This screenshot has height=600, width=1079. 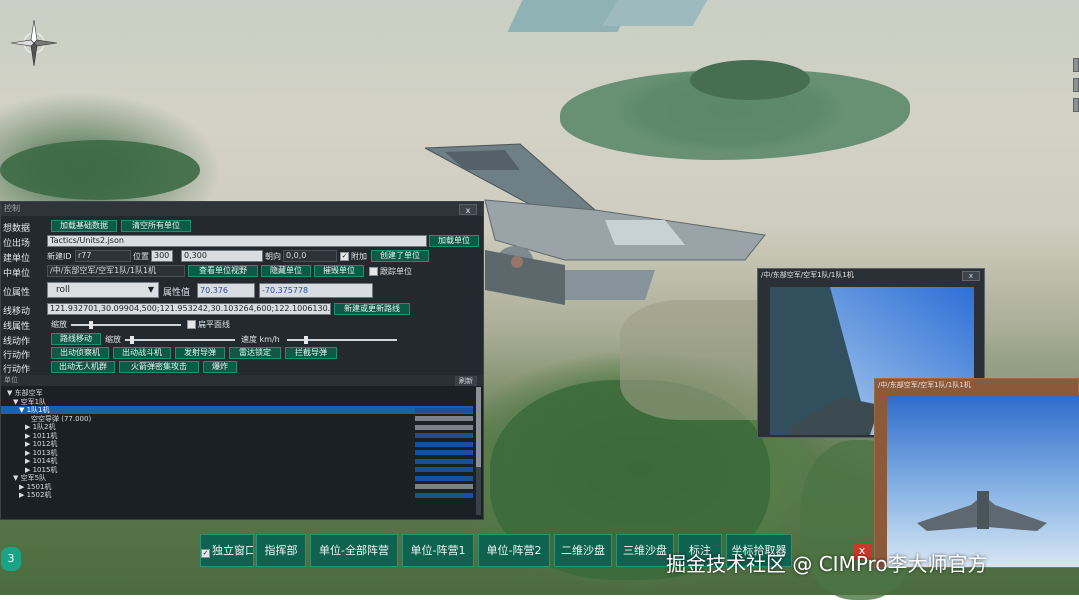 What do you see at coordinates (80, 353) in the screenshot?
I see `dispatch-recon-button: 出动侦察机` at bounding box center [80, 353].